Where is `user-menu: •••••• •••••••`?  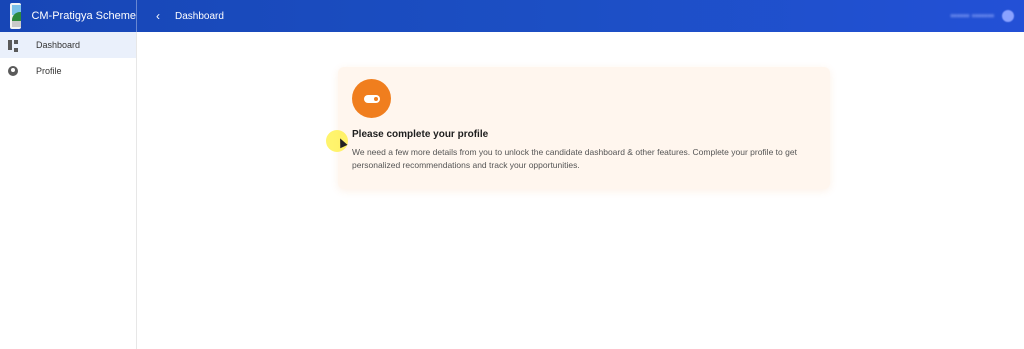 user-menu: •••••• ••••••• is located at coordinates (982, 16).